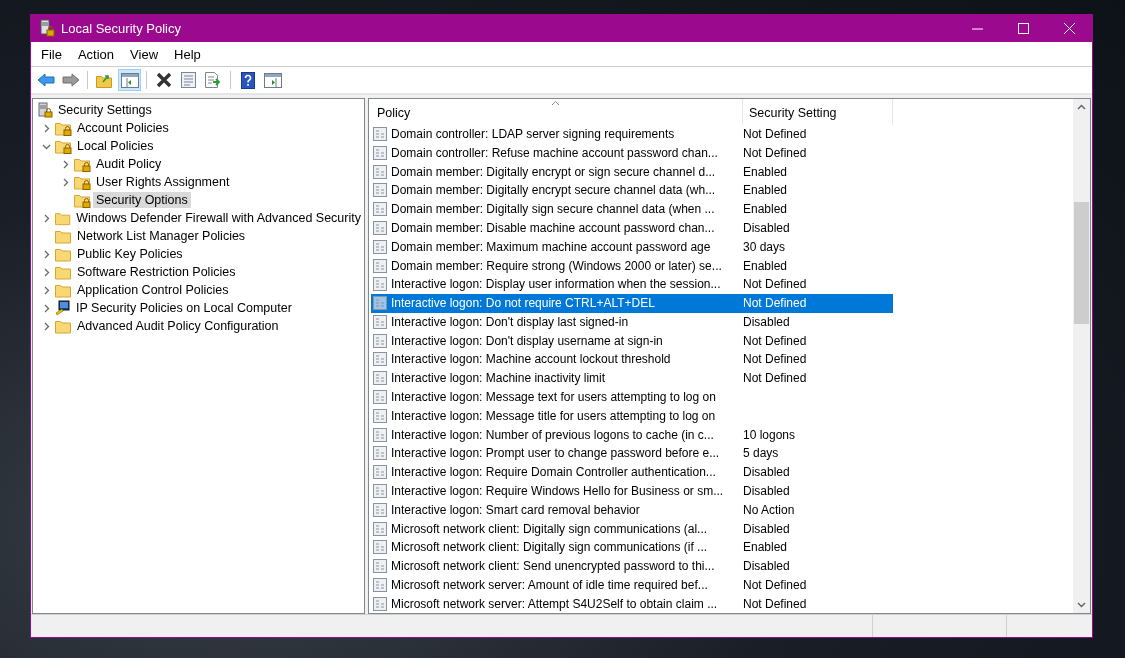  I want to click on policy-name: Interactive logon: Machine account lockout threshold, so click(531, 359).